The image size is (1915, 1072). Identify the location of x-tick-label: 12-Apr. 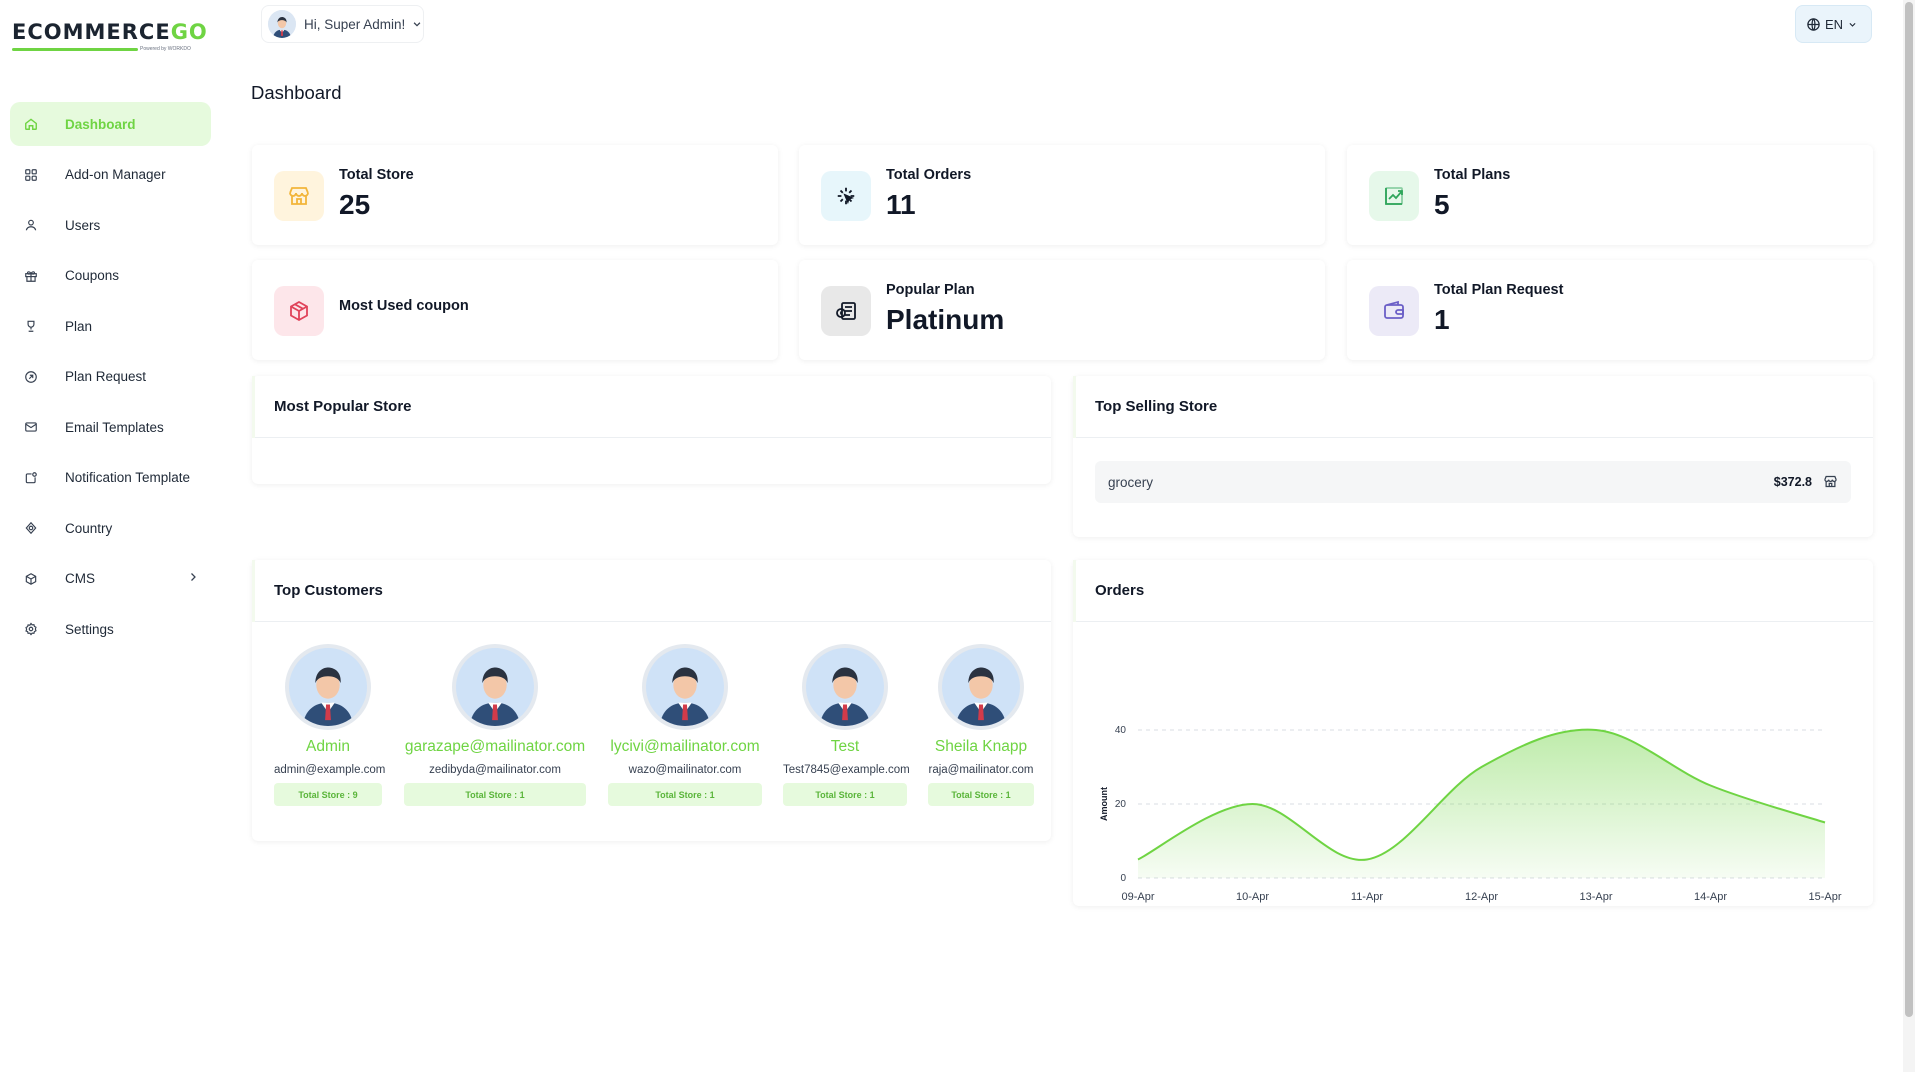
(1481, 897).